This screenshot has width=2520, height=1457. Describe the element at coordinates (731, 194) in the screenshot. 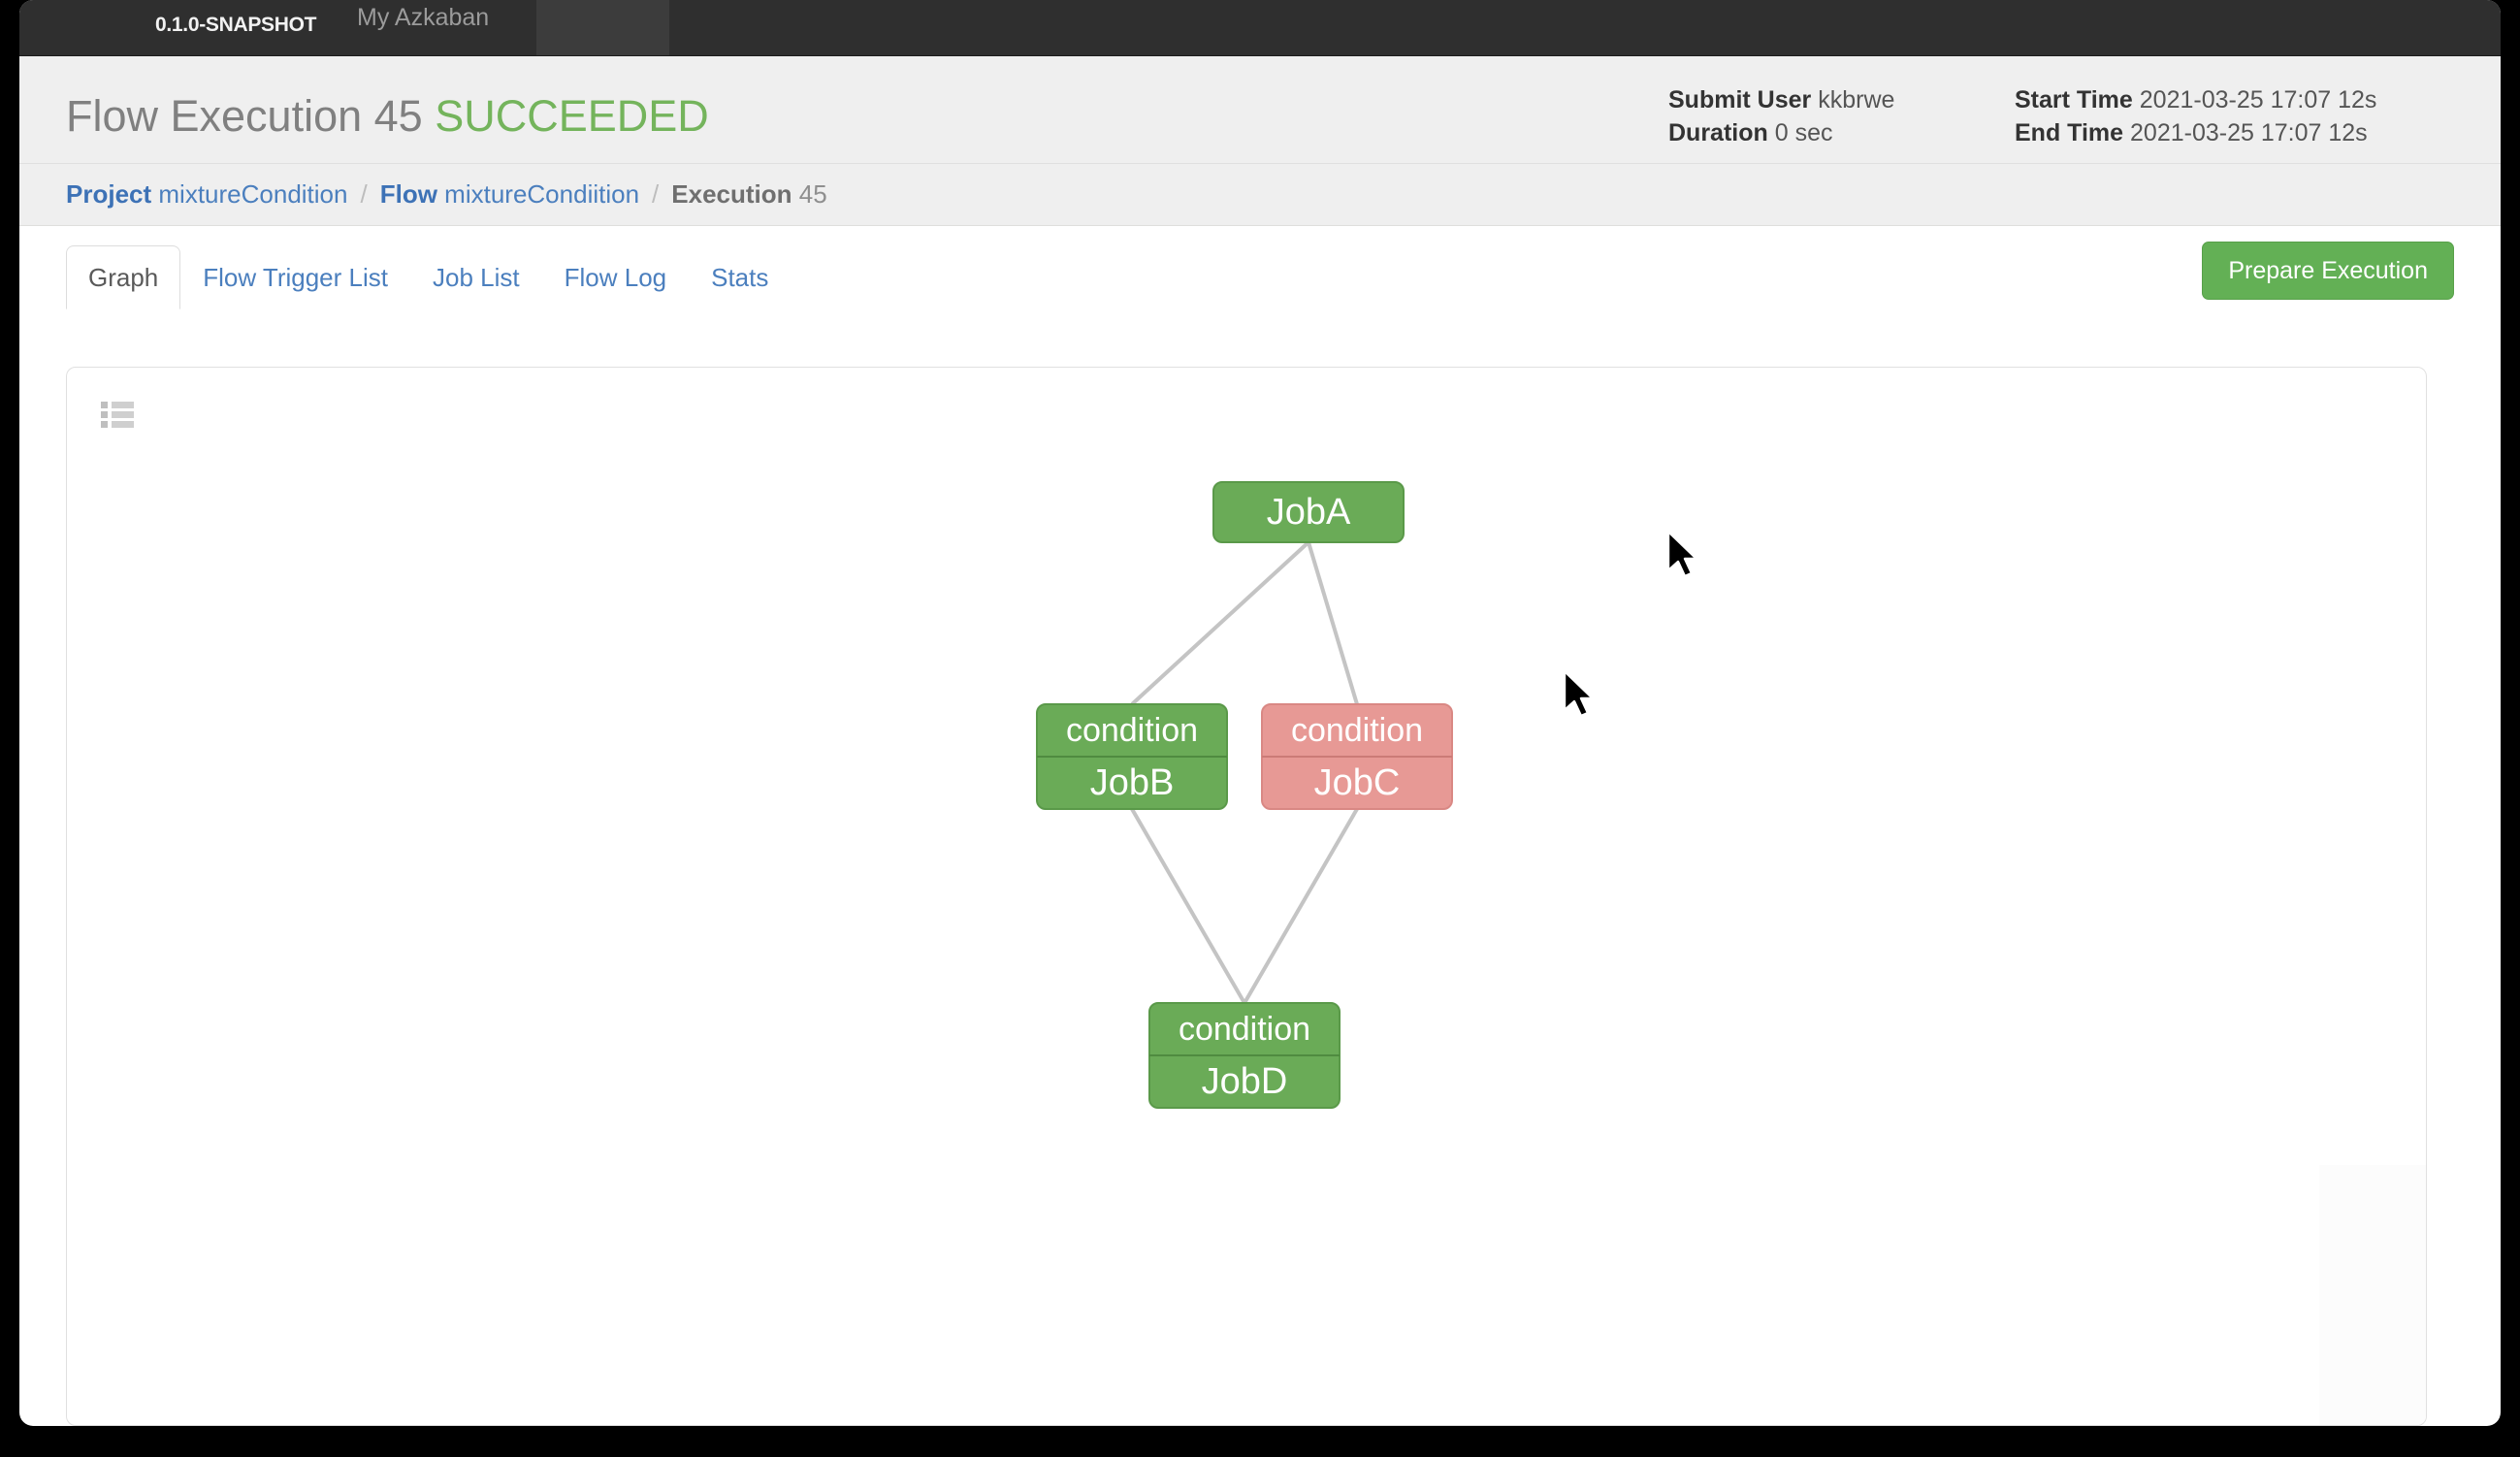

I see `breadcrumb-execution-label: Execution` at that location.